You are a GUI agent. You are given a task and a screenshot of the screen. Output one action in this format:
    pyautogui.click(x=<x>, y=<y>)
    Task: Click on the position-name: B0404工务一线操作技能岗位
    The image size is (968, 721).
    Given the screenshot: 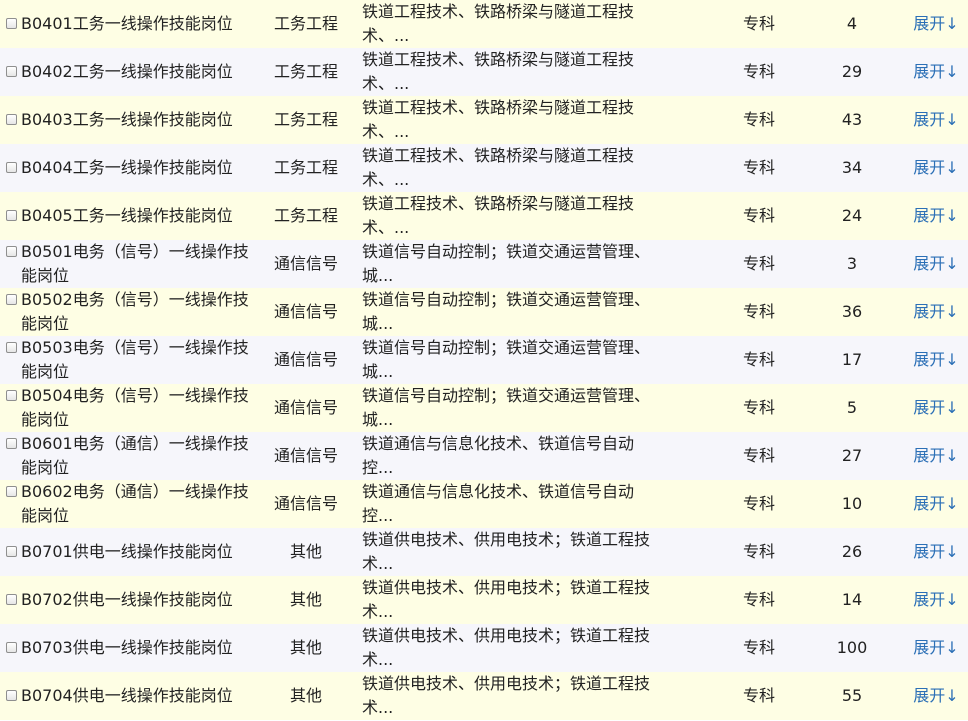 What is the action you would take?
    pyautogui.click(x=127, y=167)
    